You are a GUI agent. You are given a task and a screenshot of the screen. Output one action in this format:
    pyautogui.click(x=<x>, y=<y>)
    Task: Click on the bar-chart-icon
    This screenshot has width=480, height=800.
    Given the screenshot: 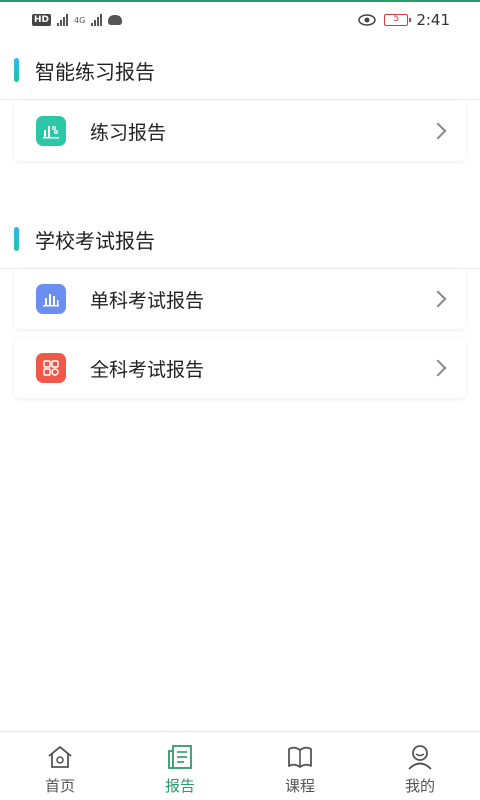 What is the action you would take?
    pyautogui.click(x=51, y=299)
    